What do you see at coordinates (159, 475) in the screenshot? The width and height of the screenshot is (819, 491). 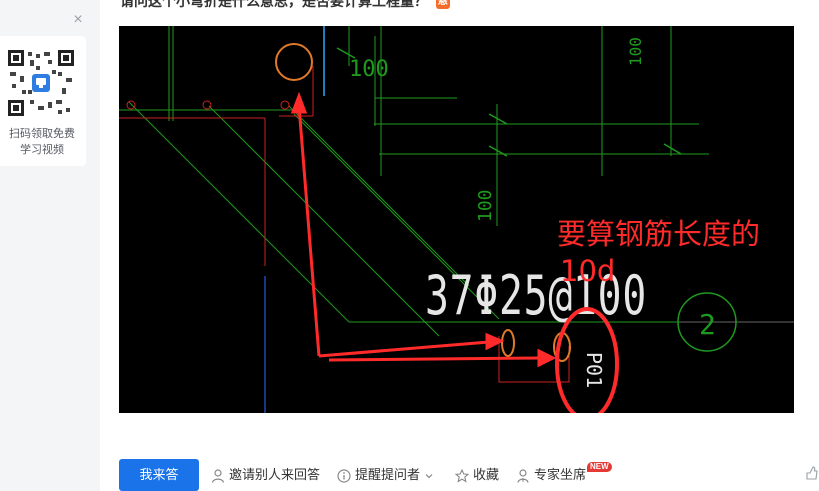 I see `answer-button: 我来答` at bounding box center [159, 475].